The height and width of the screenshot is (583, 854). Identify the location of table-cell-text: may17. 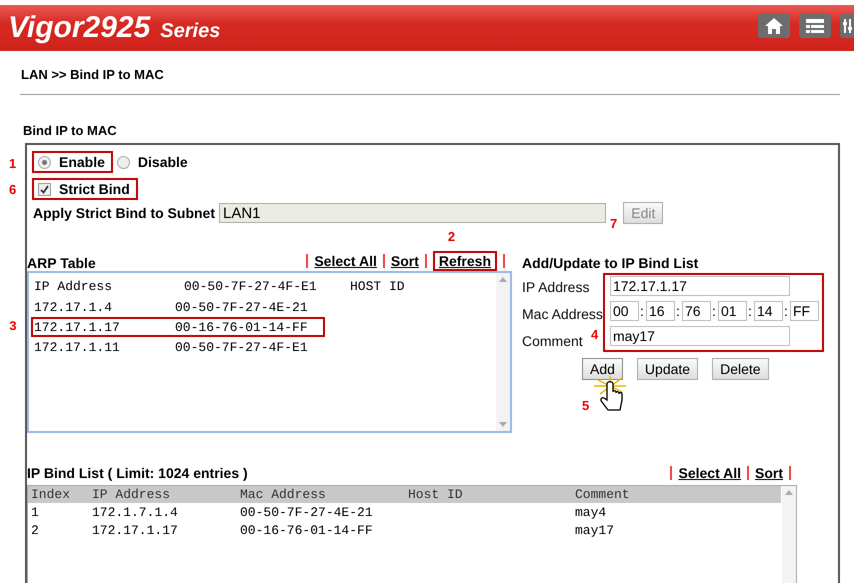
(595, 530).